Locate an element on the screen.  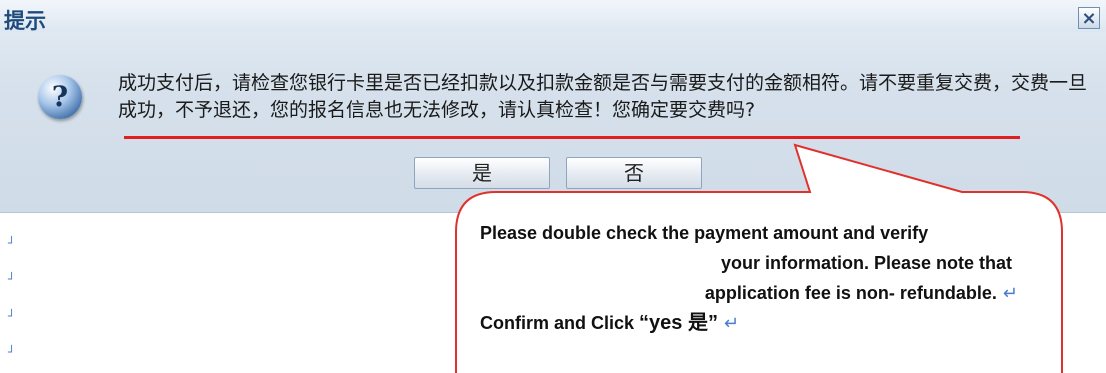
callout-line: your information. Please note that is located at coordinates (866, 263).